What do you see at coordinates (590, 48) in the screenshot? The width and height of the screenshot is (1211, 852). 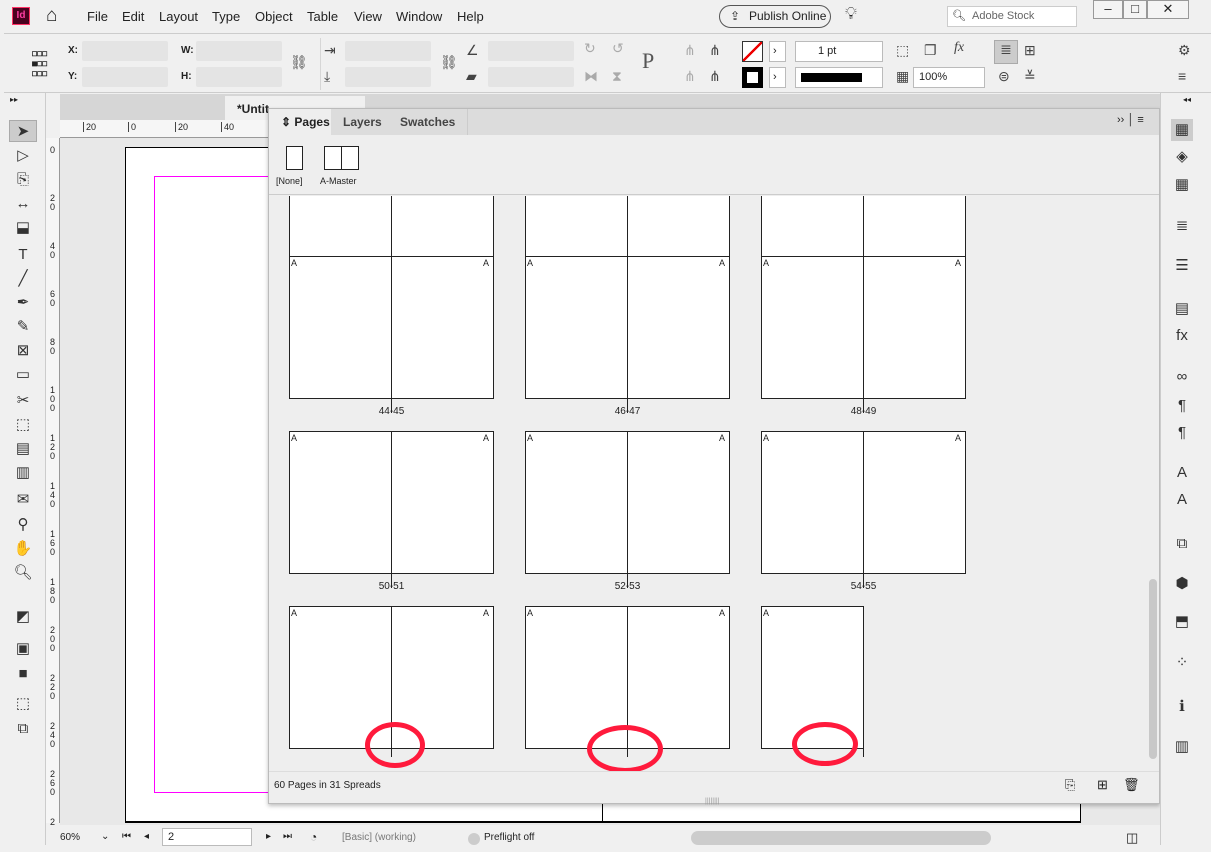 I see `rotate-cw-icon: ↻` at bounding box center [590, 48].